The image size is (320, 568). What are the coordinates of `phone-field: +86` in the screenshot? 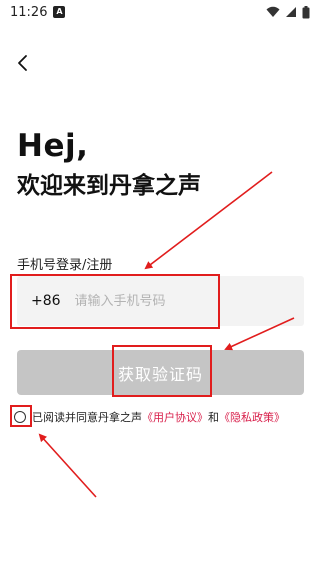 It's located at (160, 301).